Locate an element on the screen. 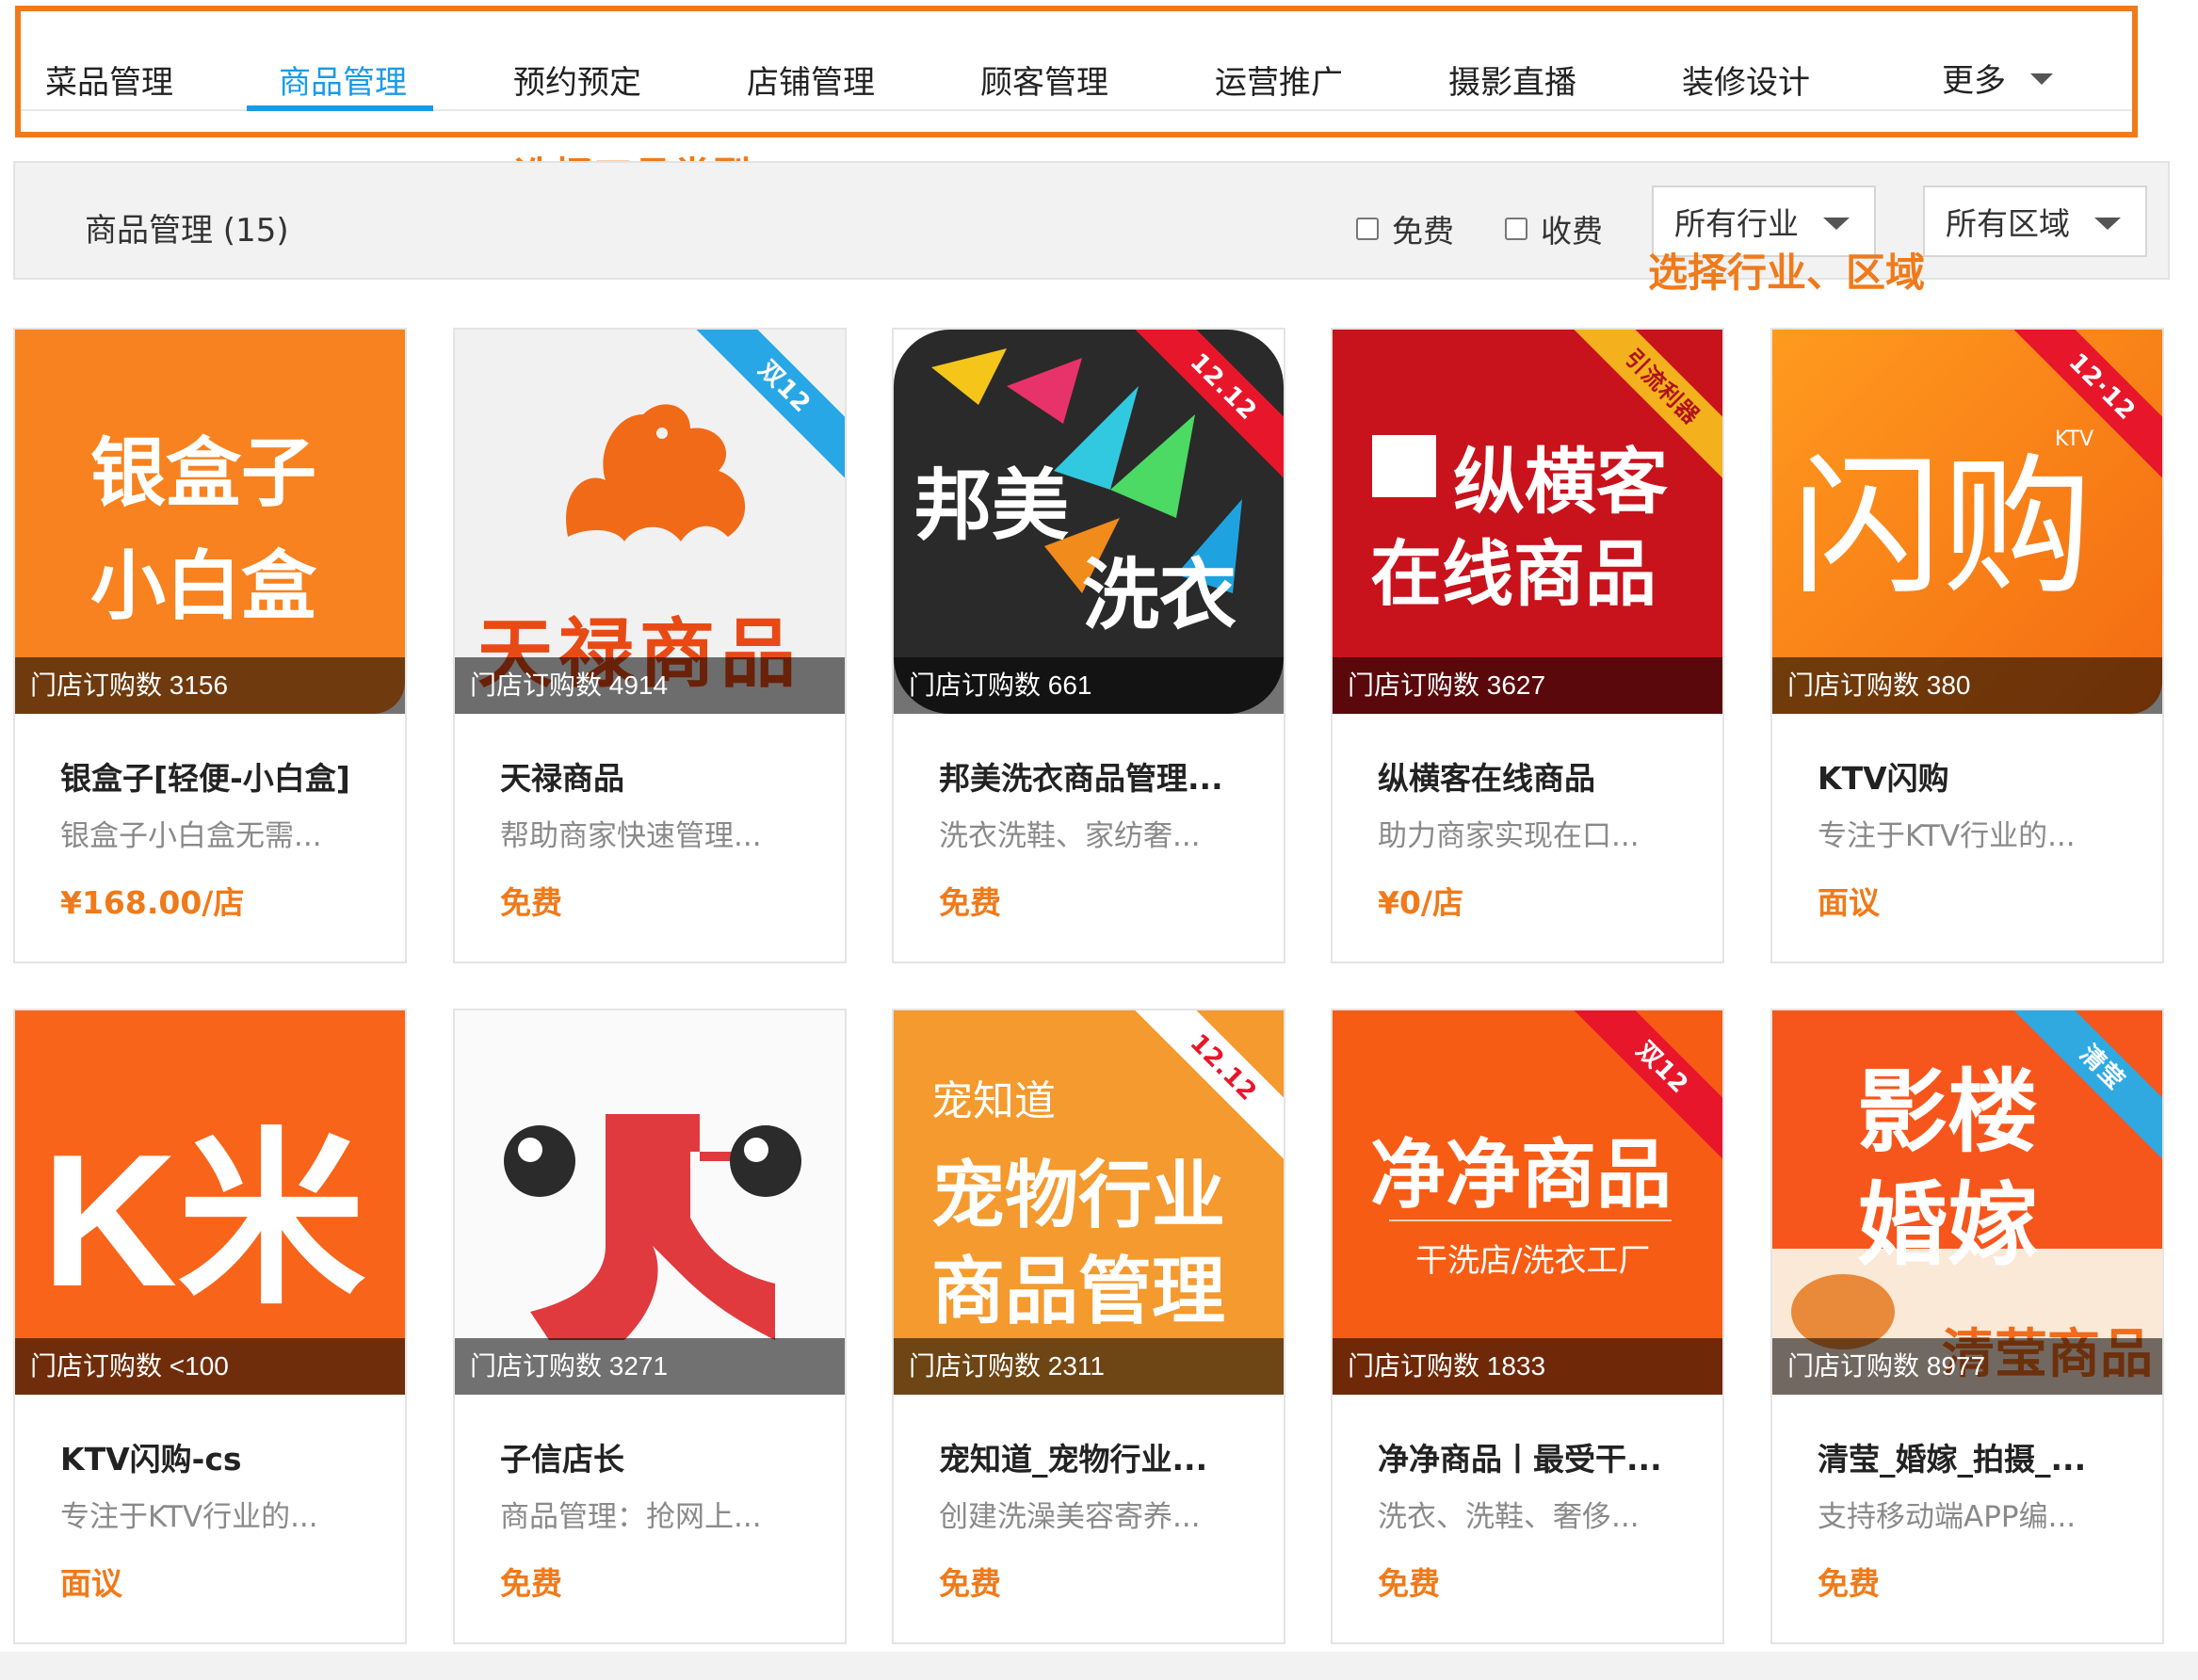 Image resolution: width=2198 pixels, height=1680 pixels. logo-text: 纵横客 is located at coordinates (1561, 482).